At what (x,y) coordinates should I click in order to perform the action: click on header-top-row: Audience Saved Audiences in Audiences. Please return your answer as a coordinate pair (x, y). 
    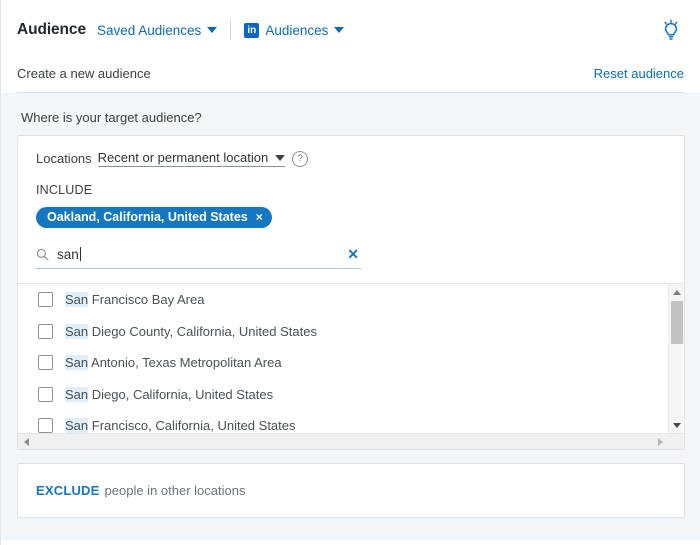
    Looking at the image, I should click on (350, 28).